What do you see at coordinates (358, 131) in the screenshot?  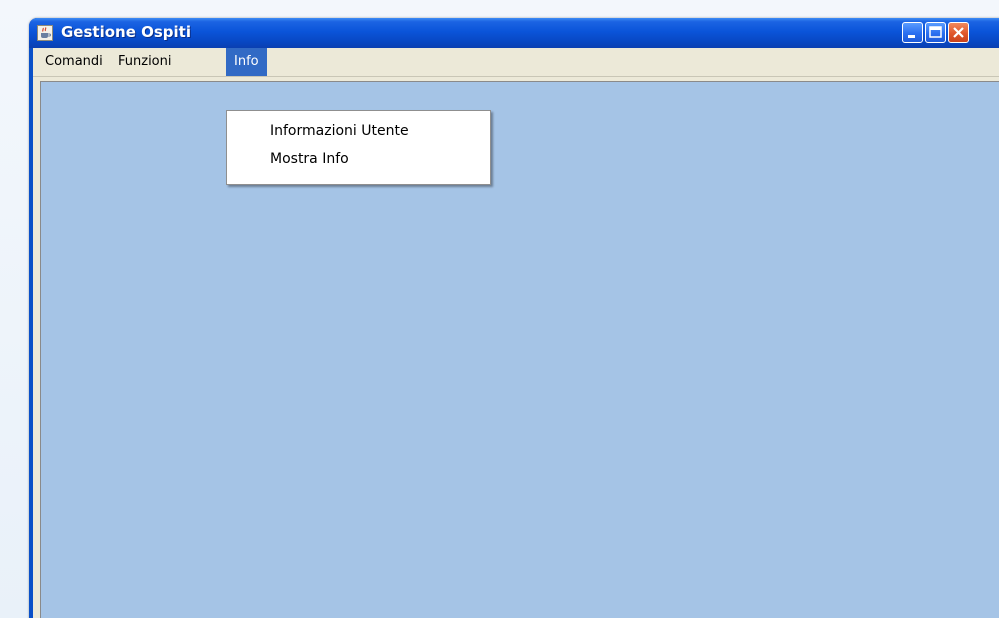 I see `menu-item-informazioni-utente: Informazioni Utente` at bounding box center [358, 131].